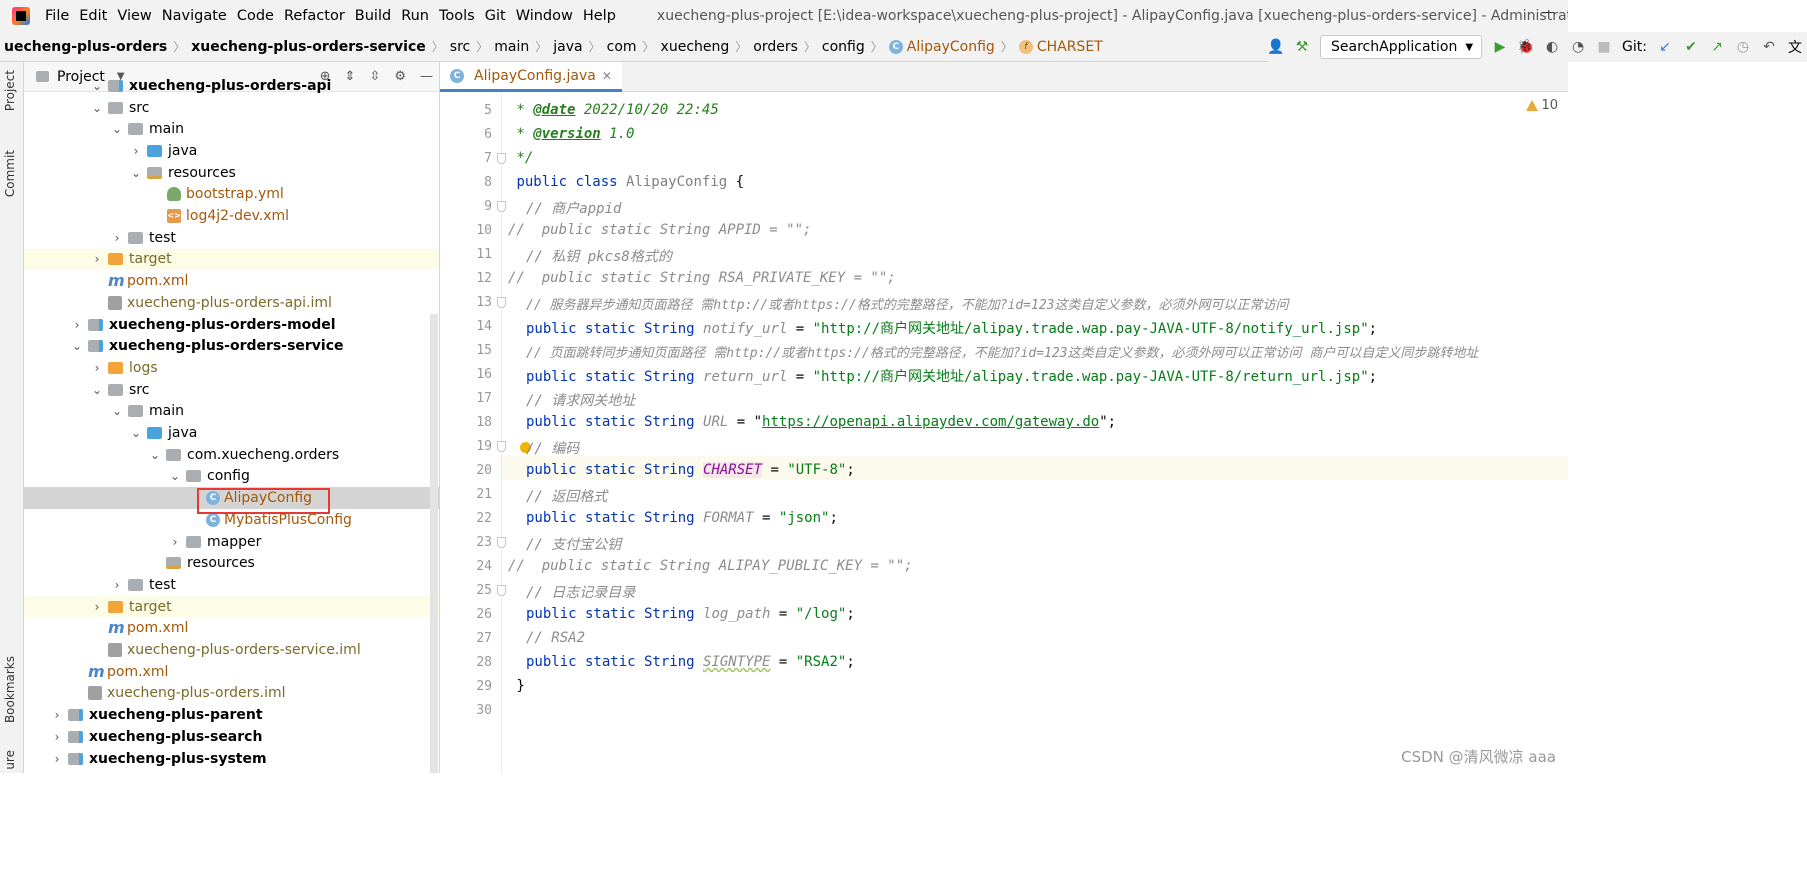 This screenshot has height=891, width=1807. Describe the element at coordinates (930, 422) in the screenshot. I see `url-literal: https://openapi.alipaydev.com/gateway.do` at that location.